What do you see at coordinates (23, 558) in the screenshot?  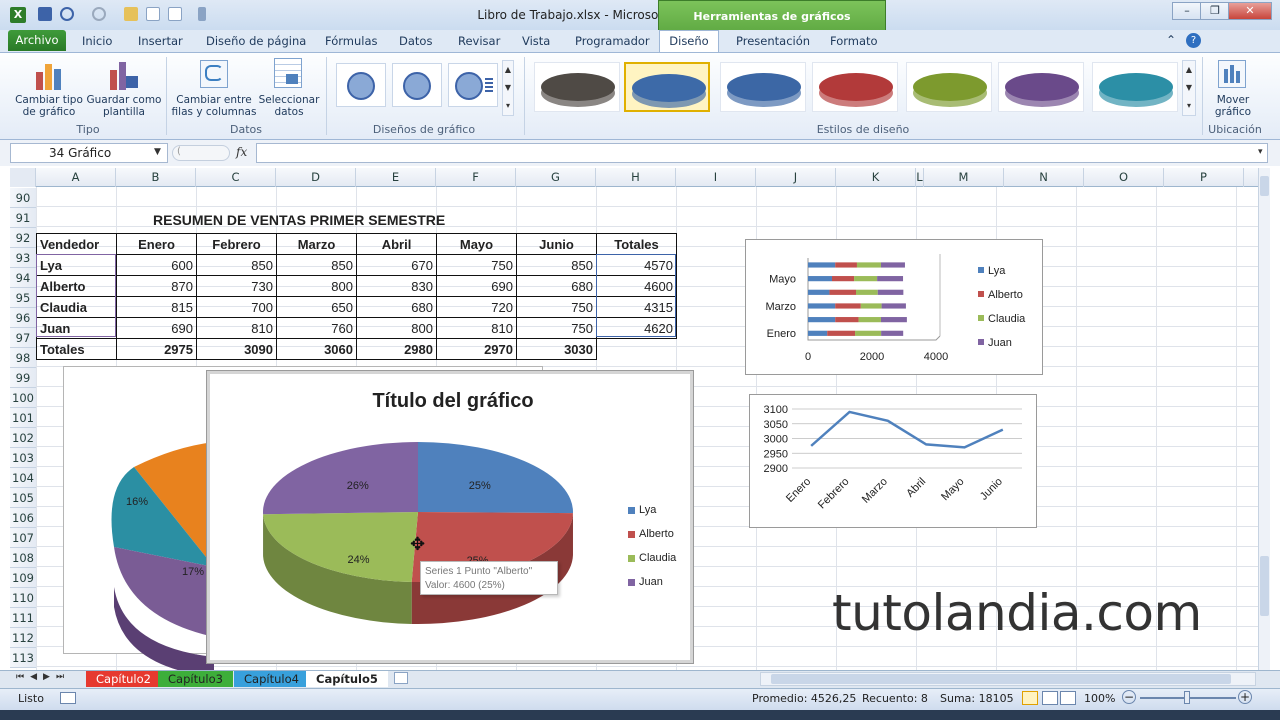 I see `row-header-108: 108` at bounding box center [23, 558].